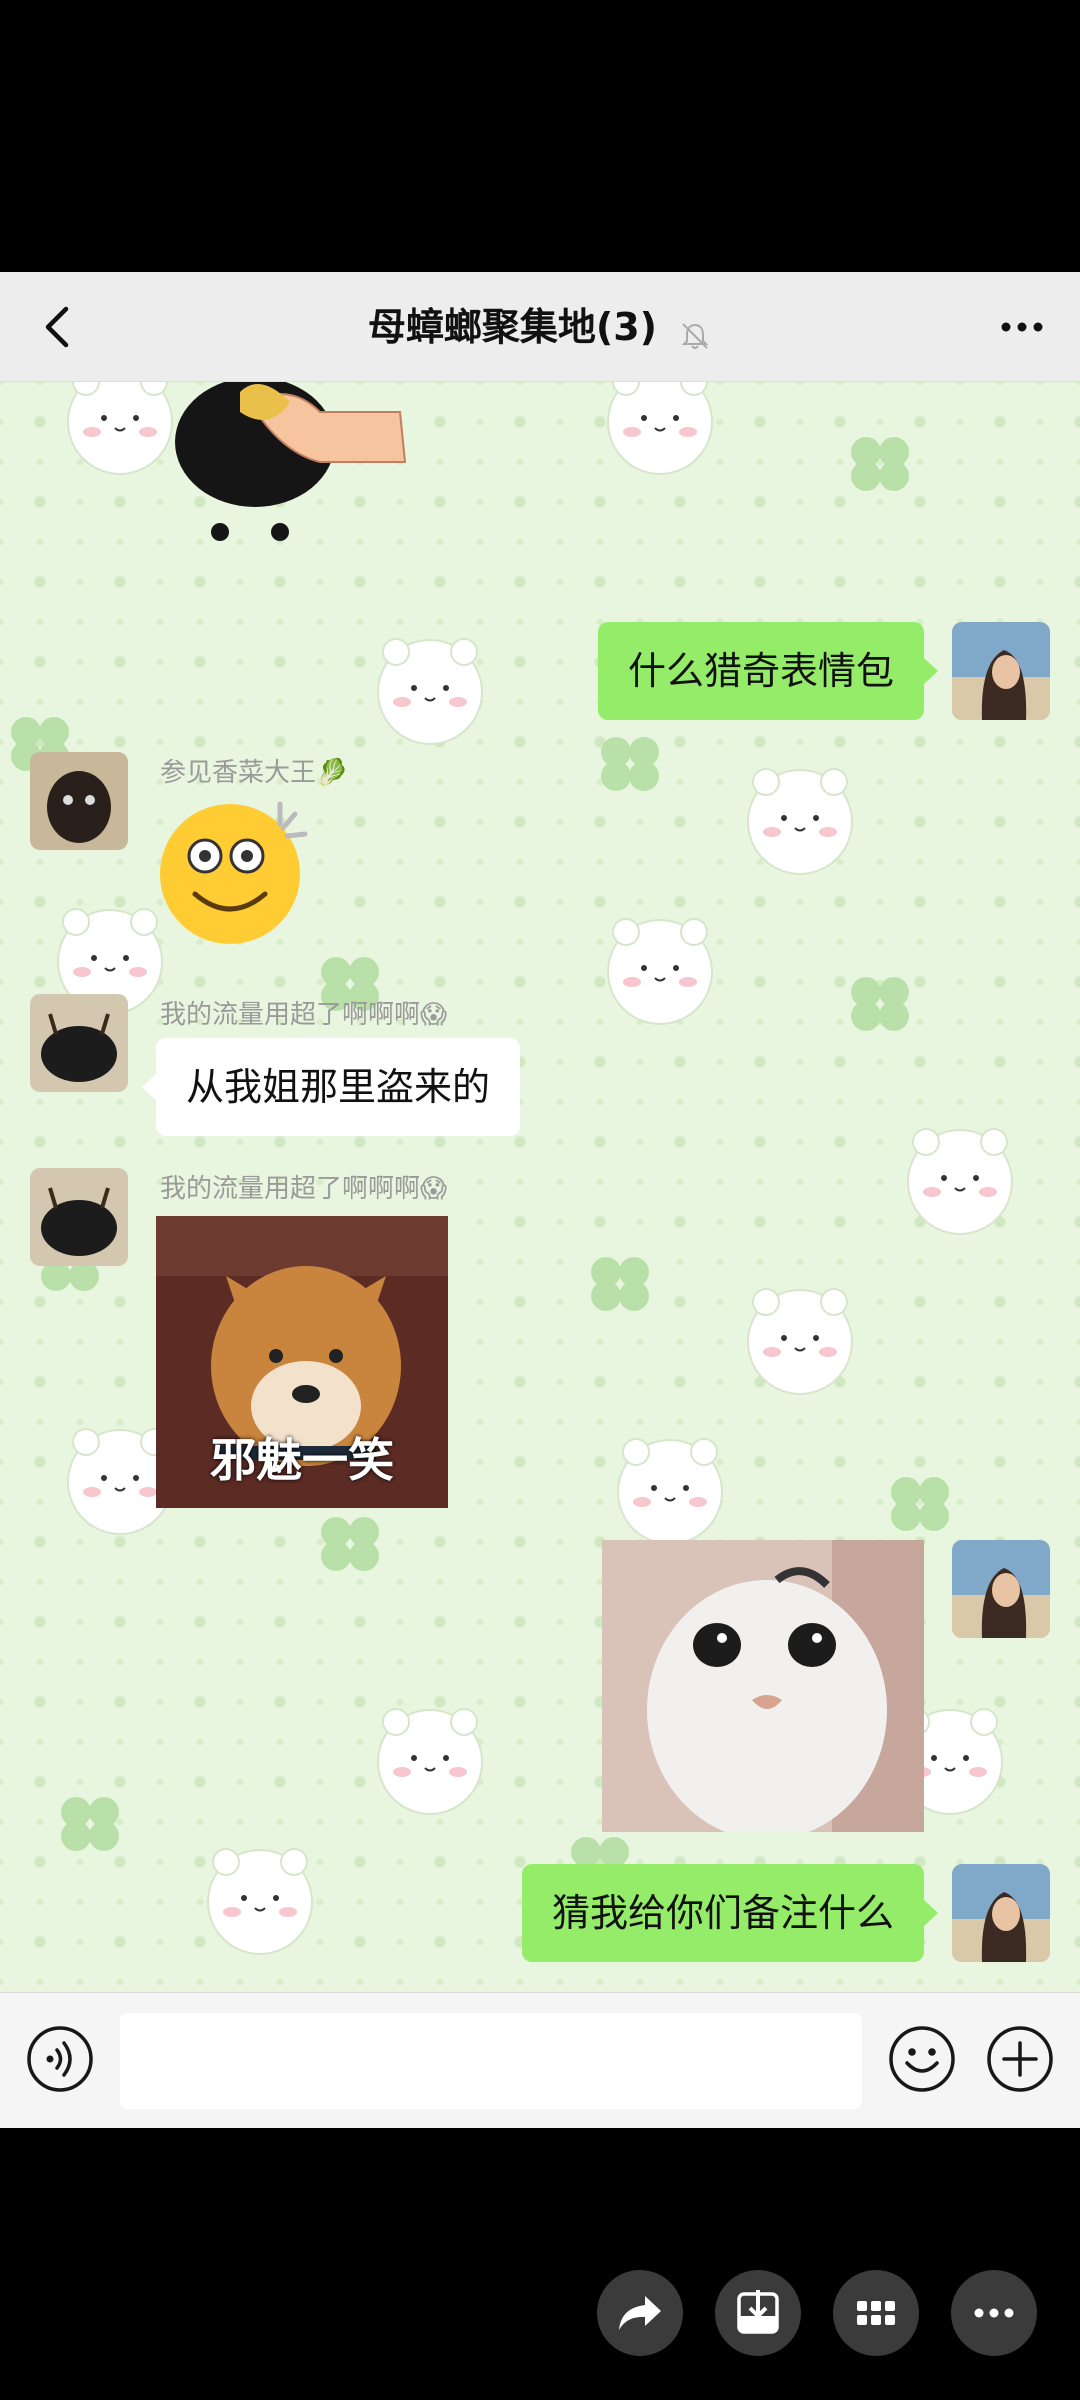  Describe the element at coordinates (491, 2061) in the screenshot. I see `message-input` at that location.